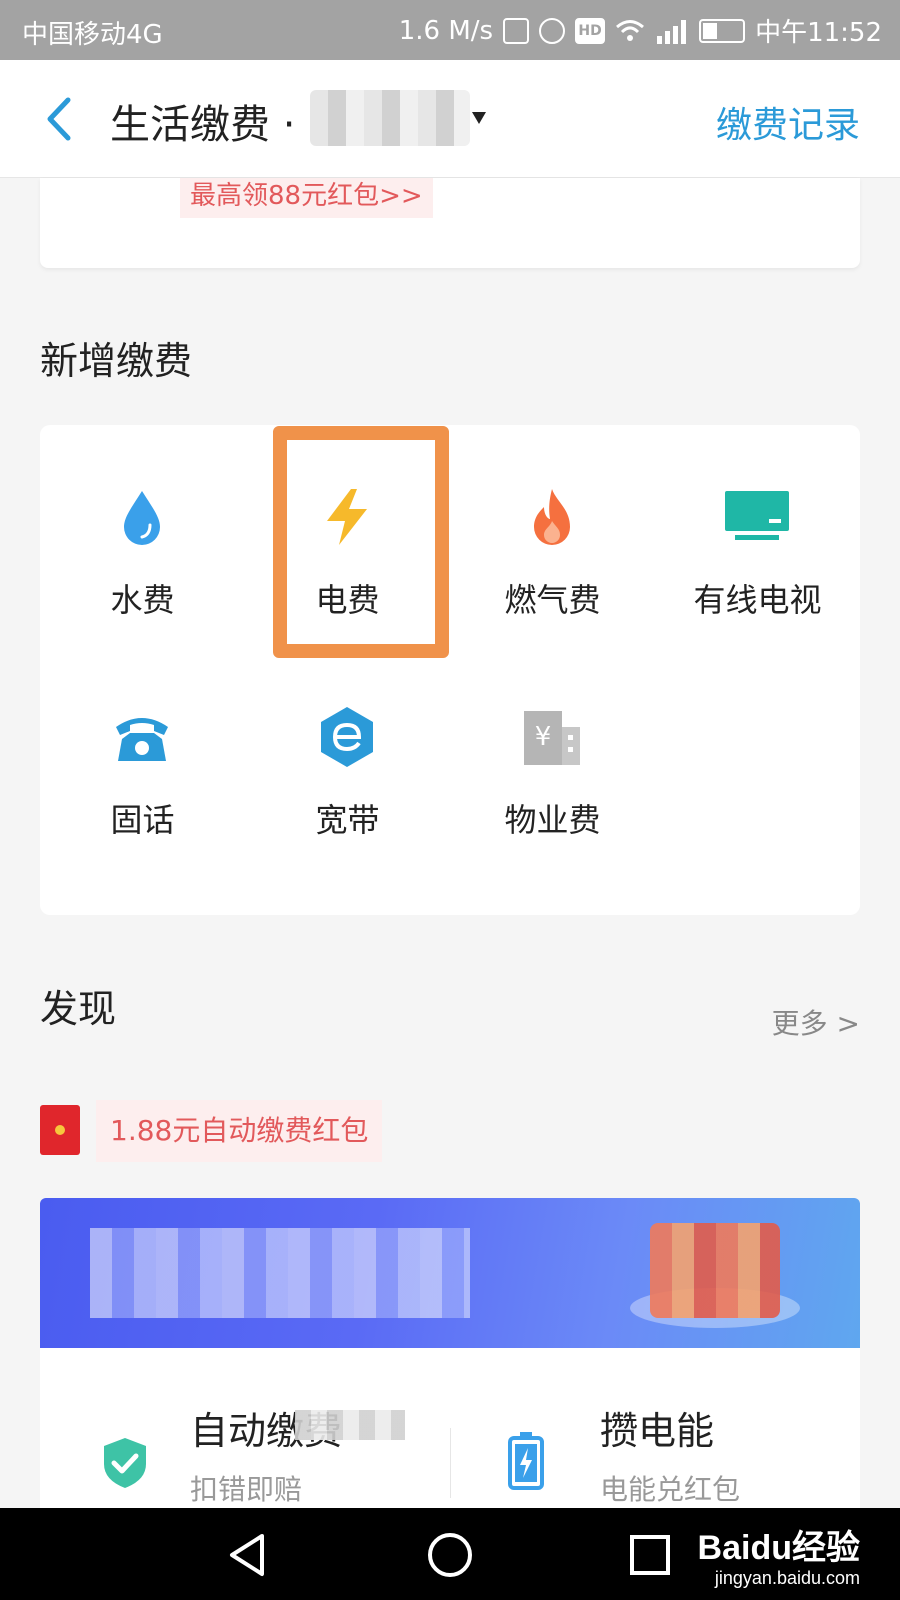 The height and width of the screenshot is (1600, 900). What do you see at coordinates (446, 30) in the screenshot?
I see `network-speed: 1.6 M/s` at bounding box center [446, 30].